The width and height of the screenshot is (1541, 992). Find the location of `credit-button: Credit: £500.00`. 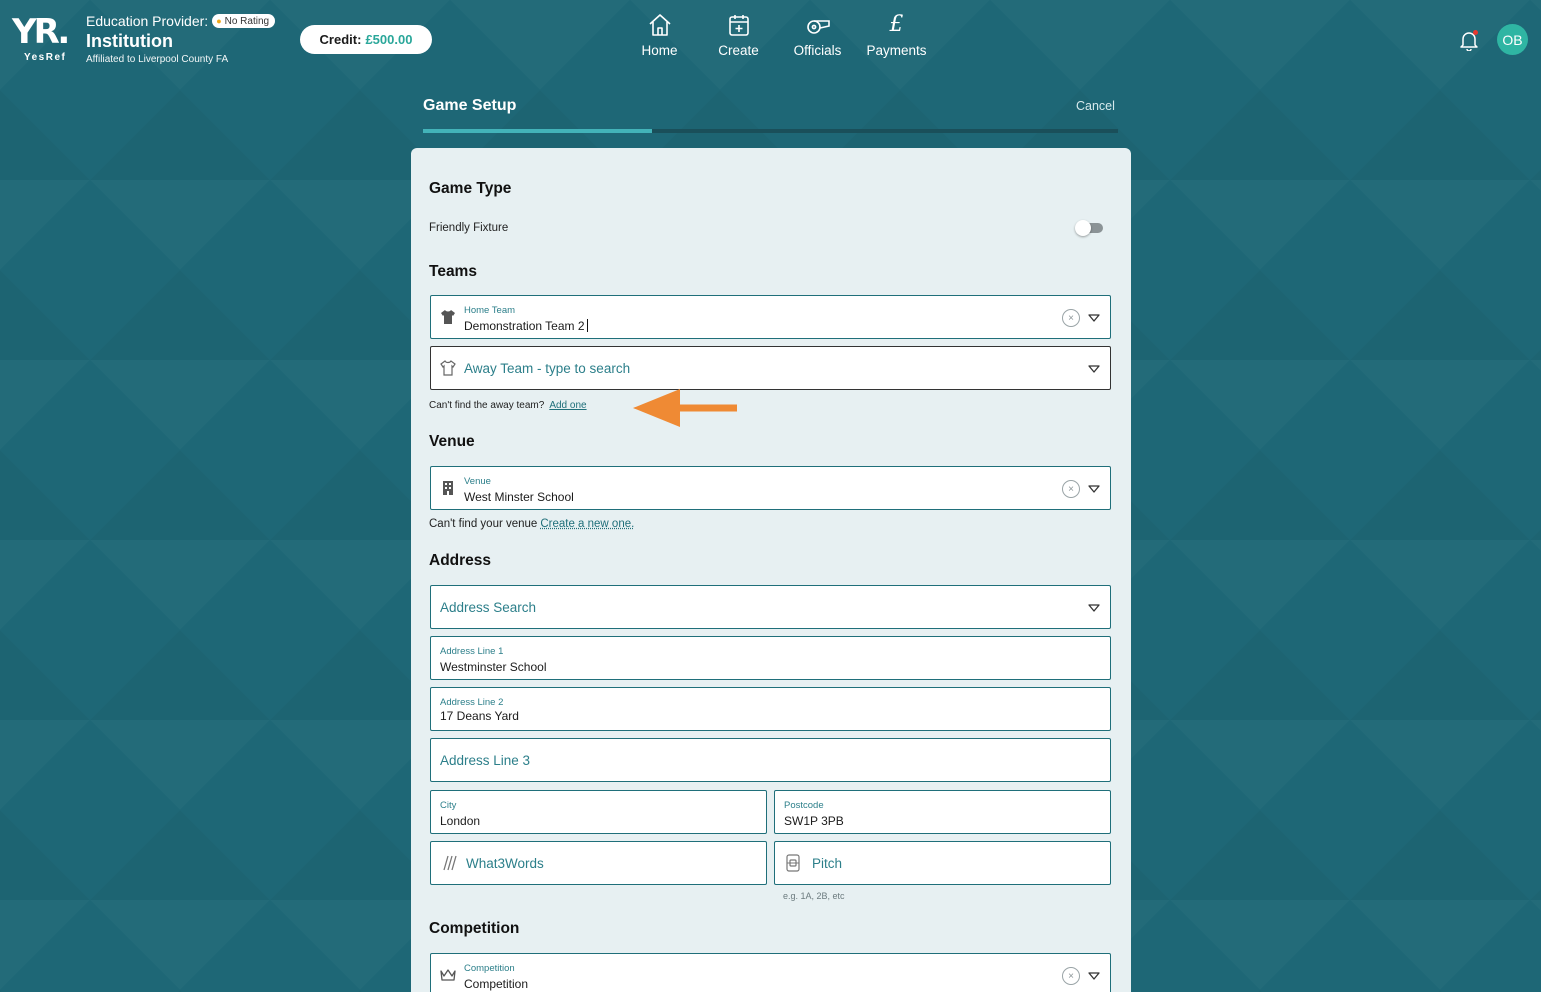

credit-button: Credit: £500.00 is located at coordinates (366, 39).